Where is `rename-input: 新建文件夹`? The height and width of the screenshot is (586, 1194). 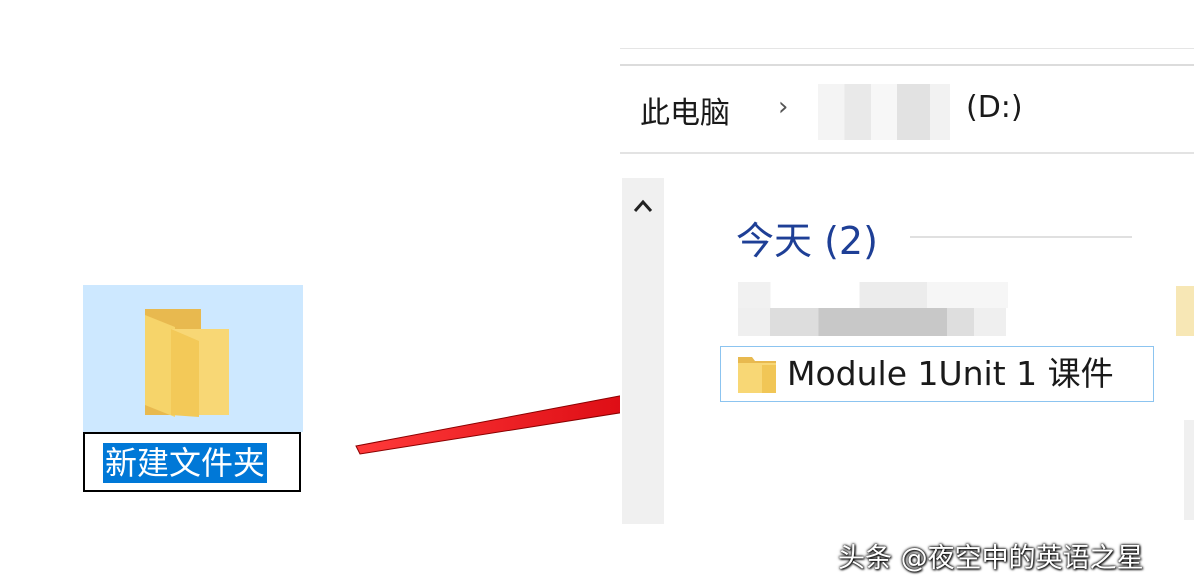 rename-input: 新建文件夹 is located at coordinates (192, 462).